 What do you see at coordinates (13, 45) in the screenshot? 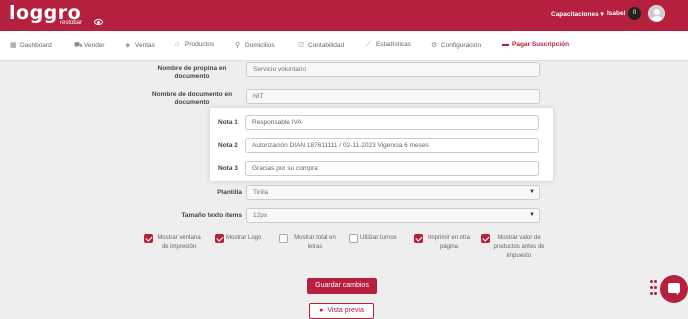
I see `dashboard-icon: ▦` at bounding box center [13, 45].